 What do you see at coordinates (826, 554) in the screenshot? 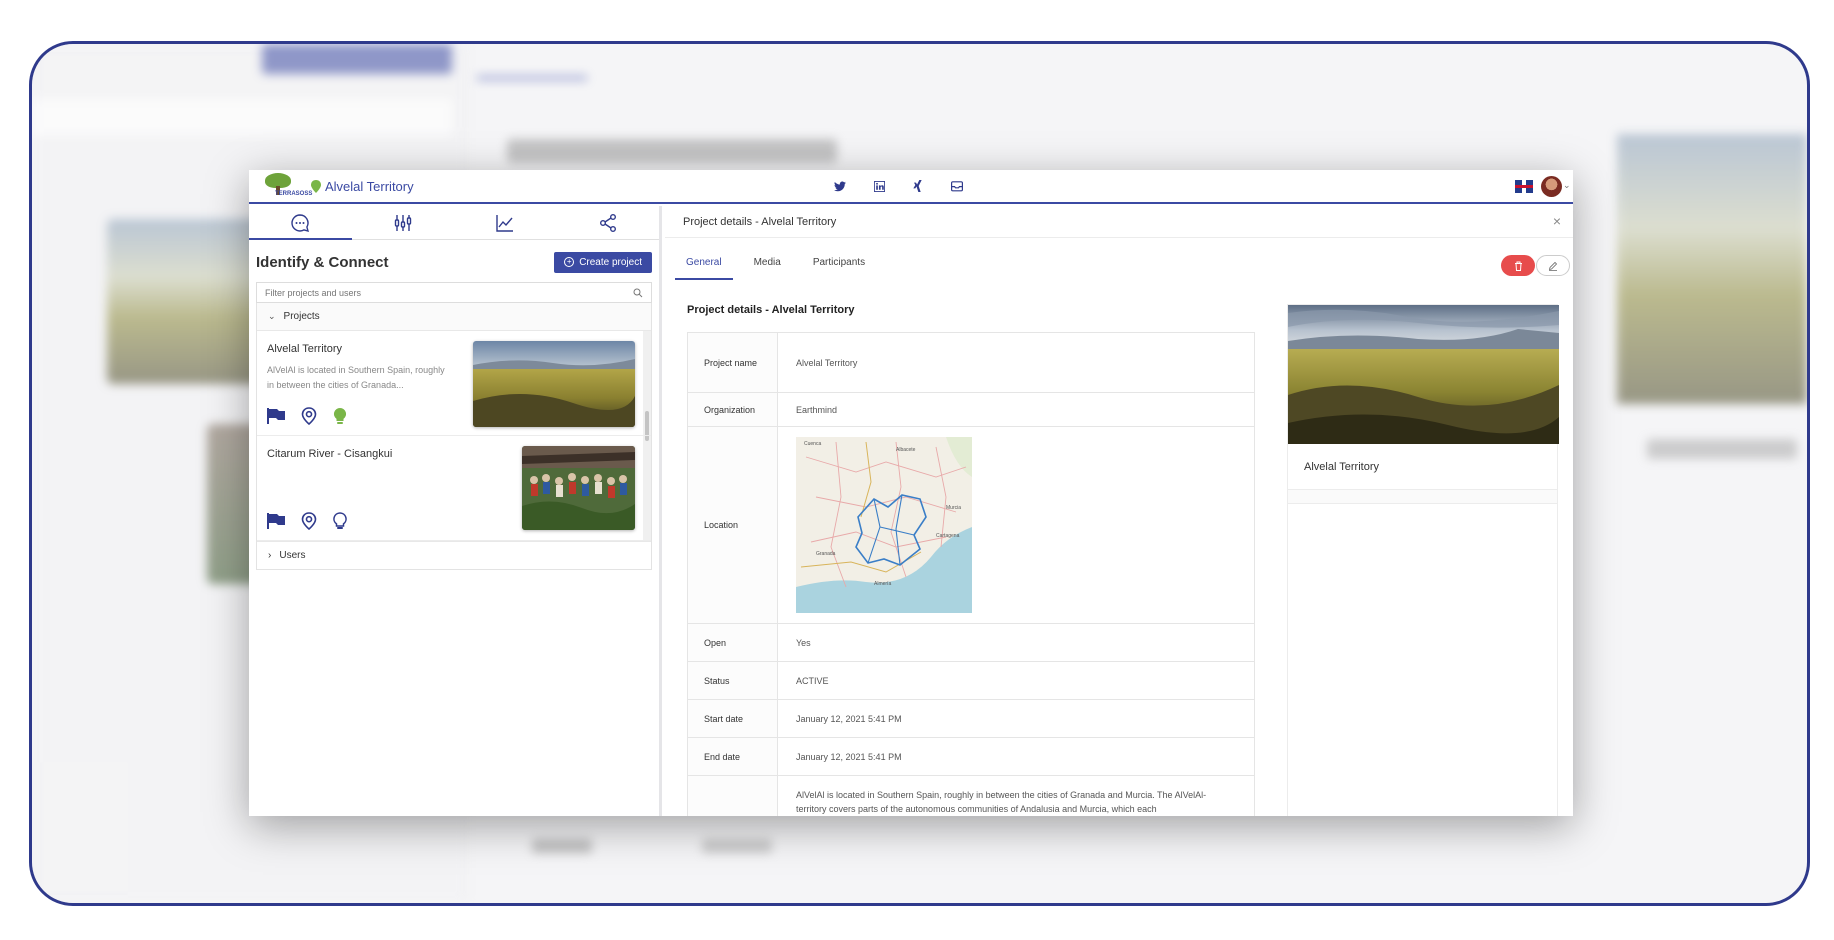
I see `svg-text: Granada` at bounding box center [826, 554].